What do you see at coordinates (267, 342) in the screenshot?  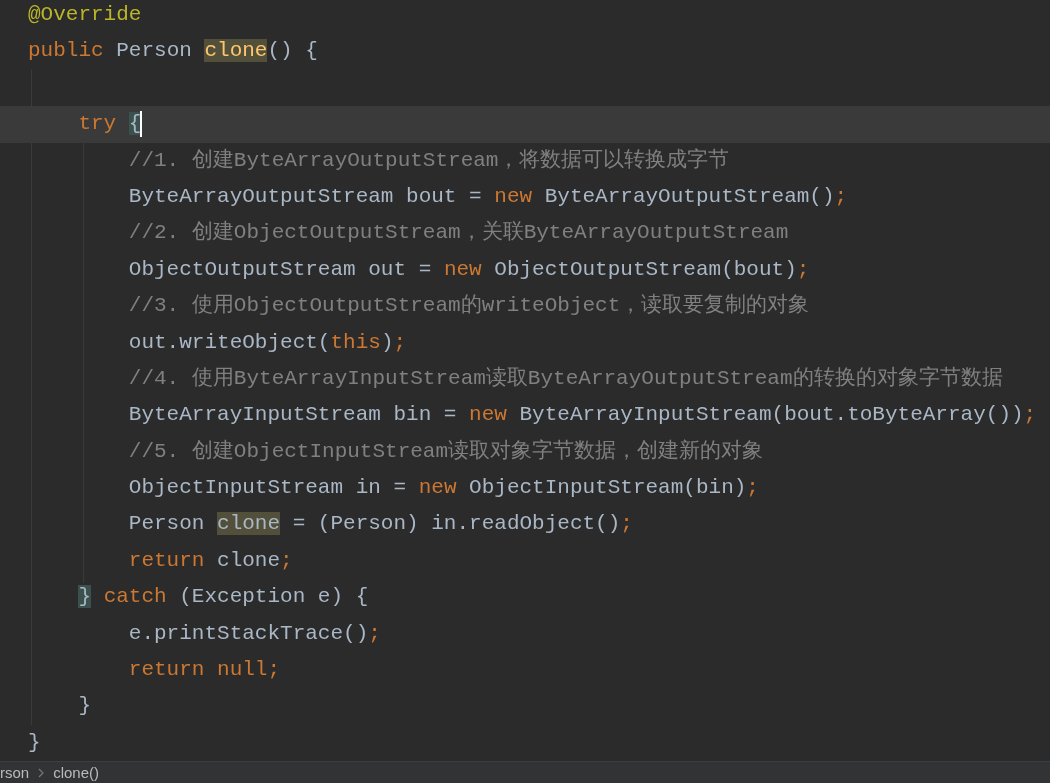 I see `code-line: out.writeObject(this);` at bounding box center [267, 342].